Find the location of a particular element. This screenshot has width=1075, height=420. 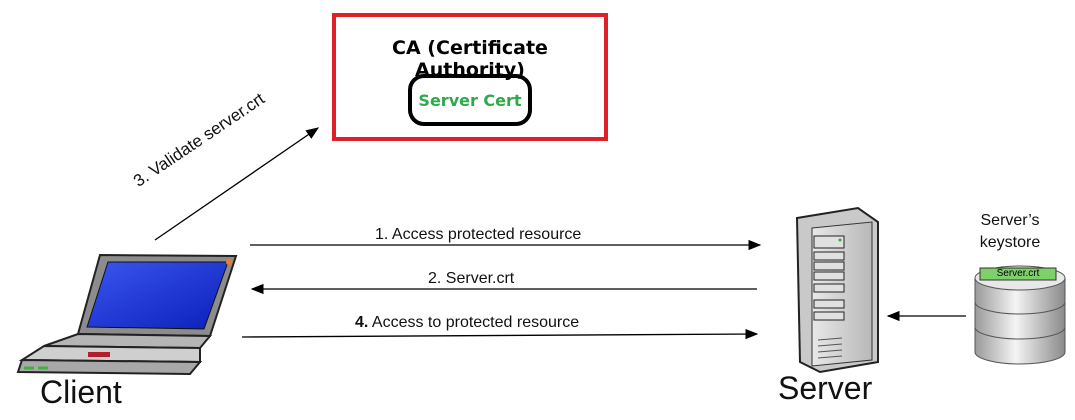

keystore-title: Server’s keystore is located at coordinates (1010, 232).